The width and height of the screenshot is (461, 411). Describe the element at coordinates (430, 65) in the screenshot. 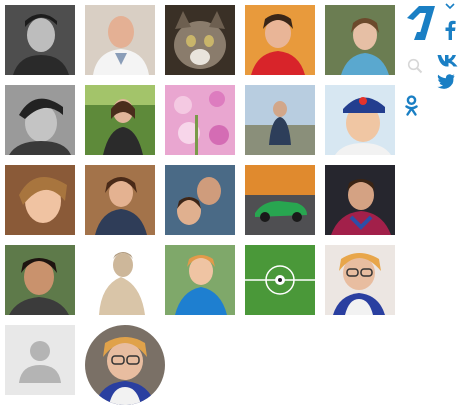

I see `side-panel` at that location.